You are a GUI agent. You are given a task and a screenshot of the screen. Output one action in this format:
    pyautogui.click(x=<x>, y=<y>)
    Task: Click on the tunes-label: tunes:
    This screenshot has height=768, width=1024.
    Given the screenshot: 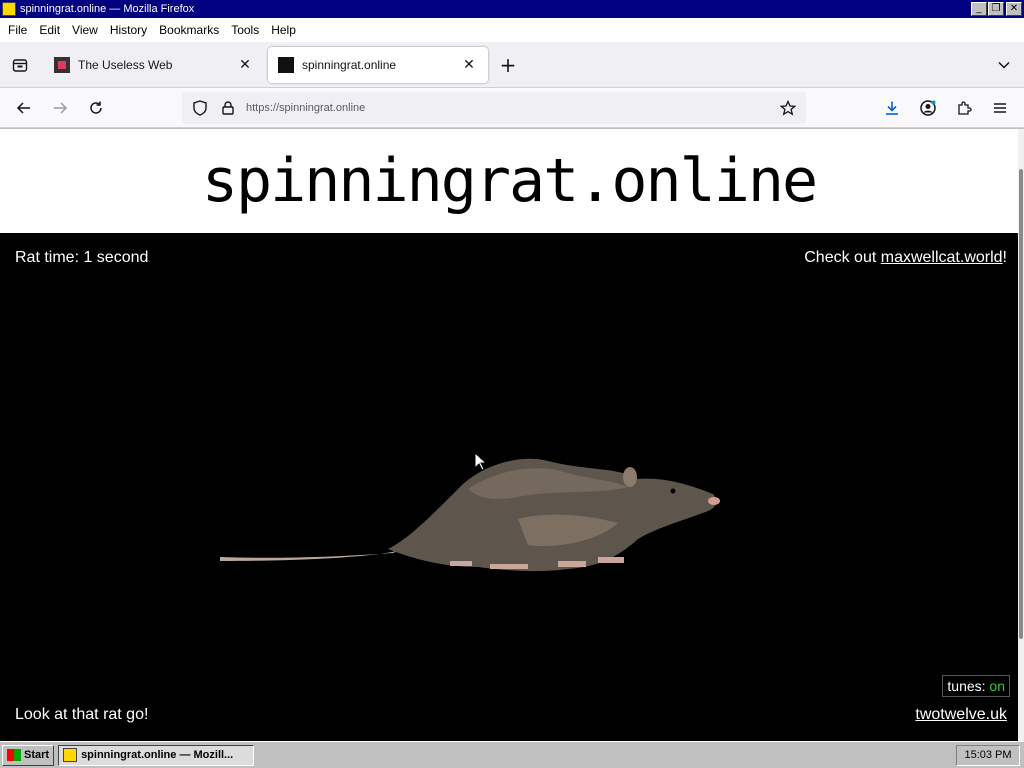 What is the action you would take?
    pyautogui.click(x=968, y=686)
    